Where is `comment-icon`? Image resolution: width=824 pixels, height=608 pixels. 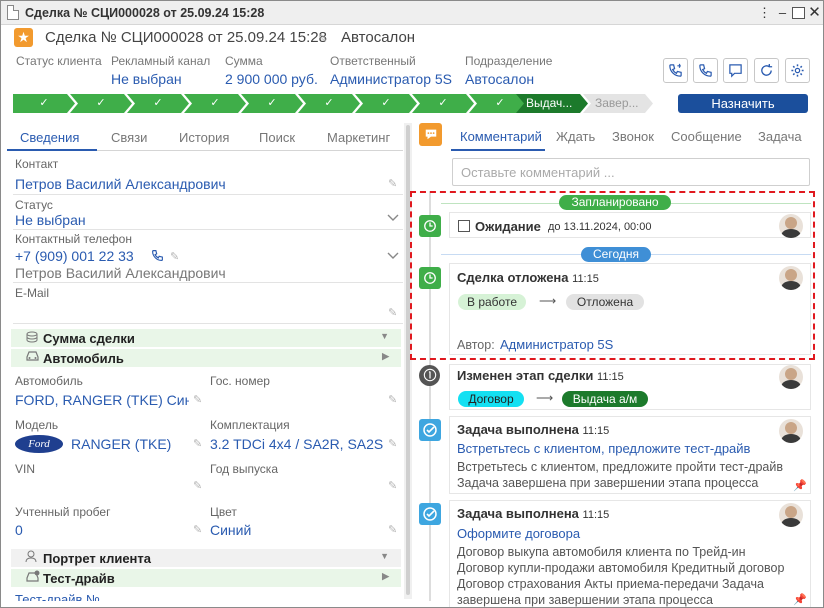 comment-icon is located at coordinates (430, 134).